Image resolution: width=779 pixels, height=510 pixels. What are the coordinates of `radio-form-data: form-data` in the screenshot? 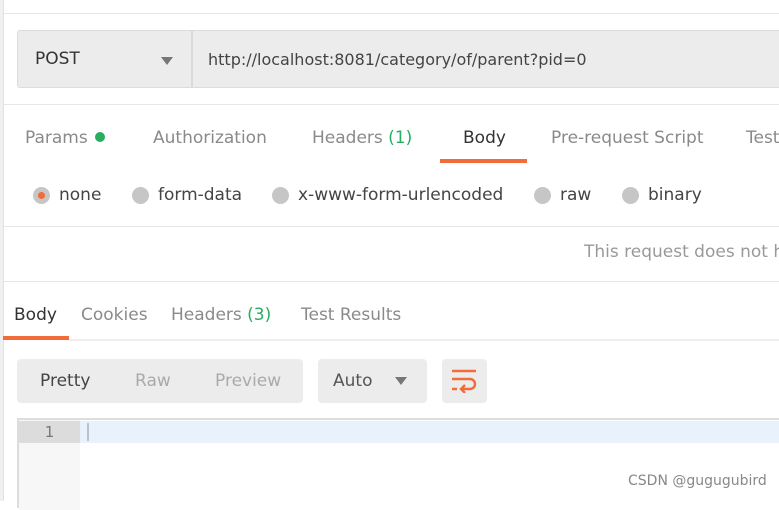 It's located at (187, 195).